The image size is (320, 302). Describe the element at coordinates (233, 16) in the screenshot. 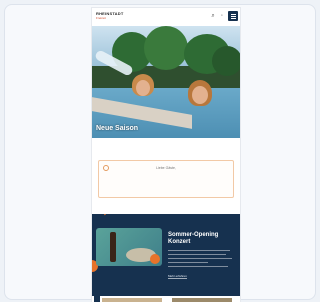

I see `menu-icon` at that location.